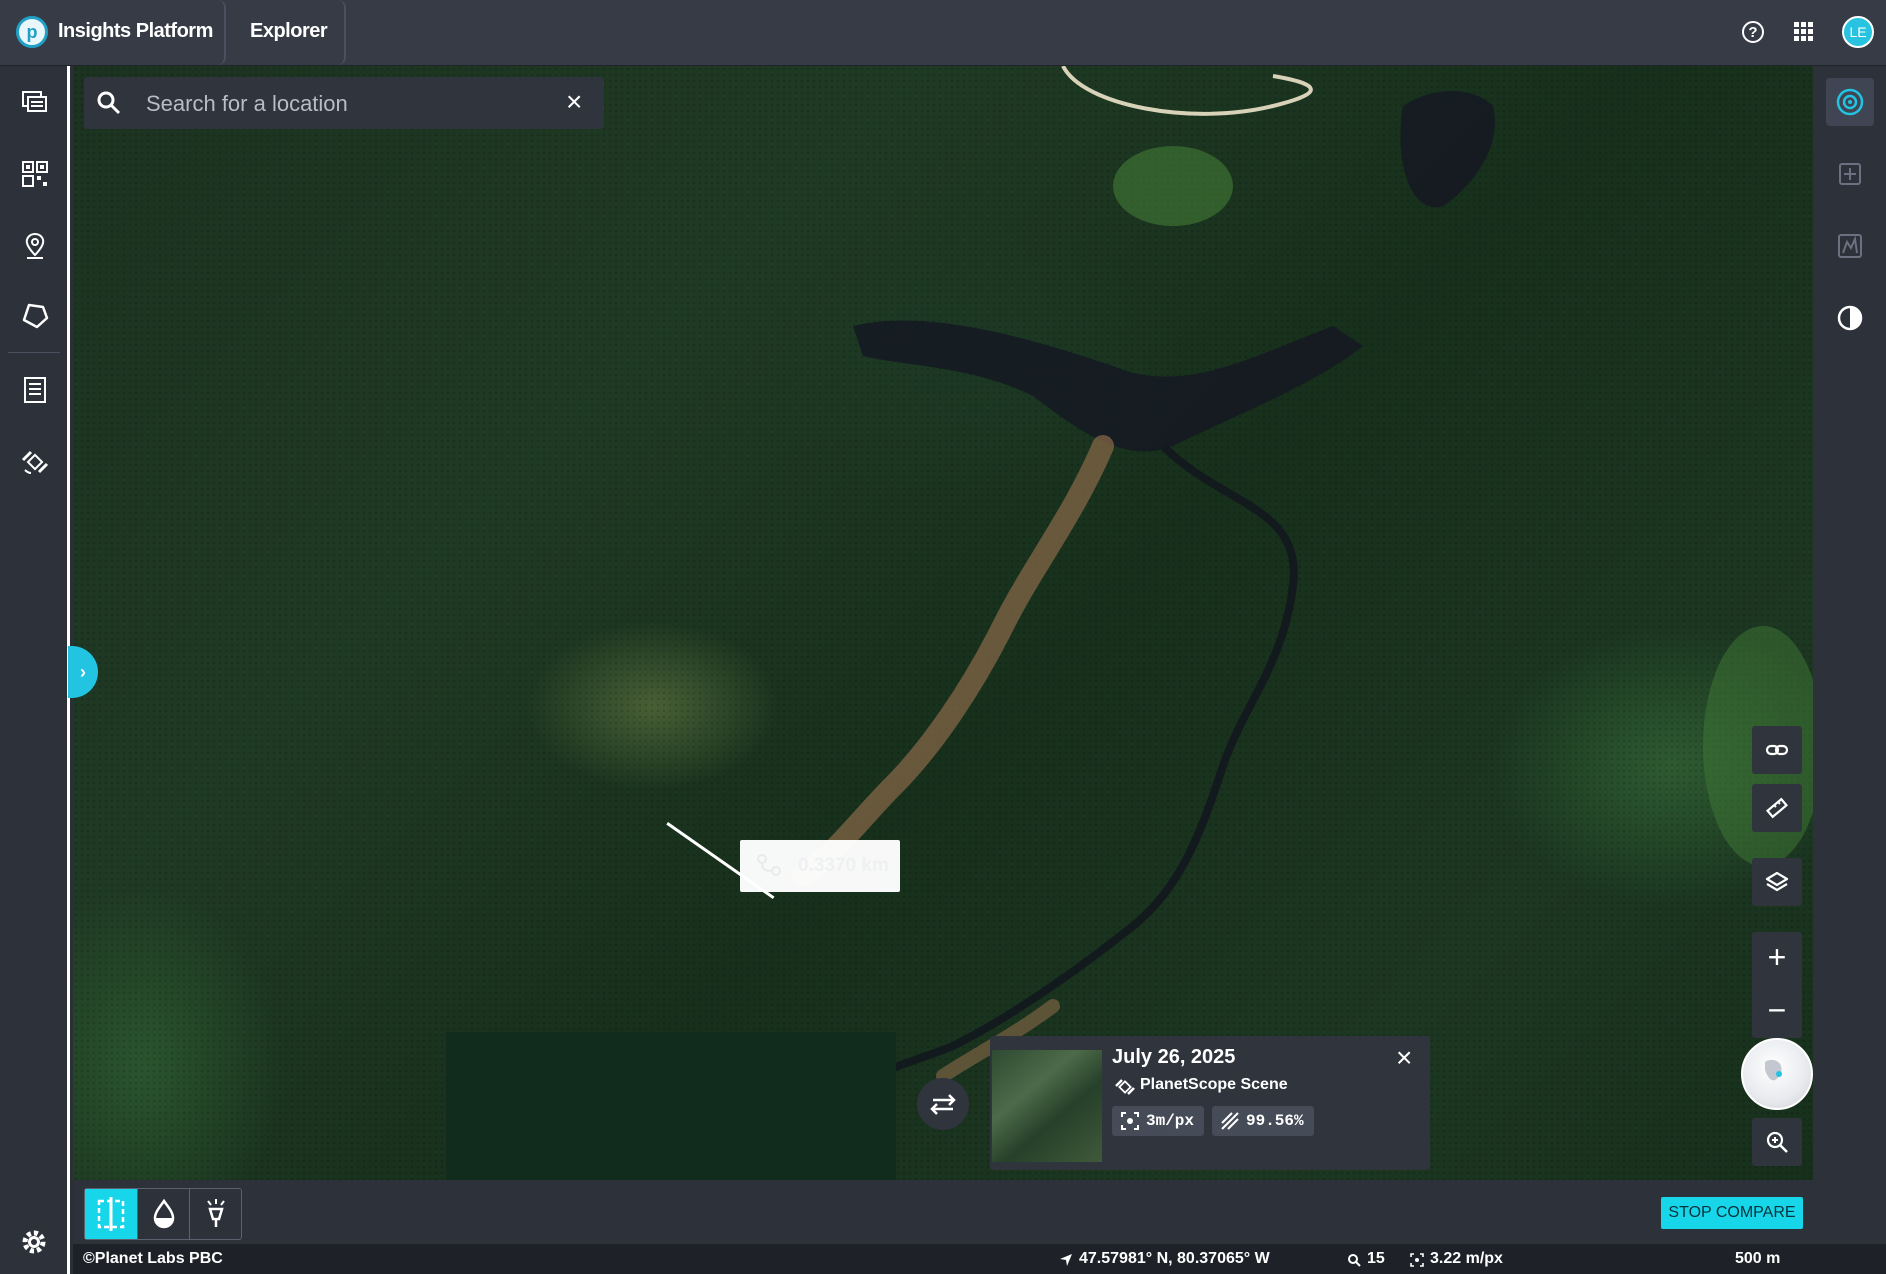 The width and height of the screenshot is (1886, 1274). Describe the element at coordinates (34, 1242) in the screenshot. I see `gear-icon` at that location.